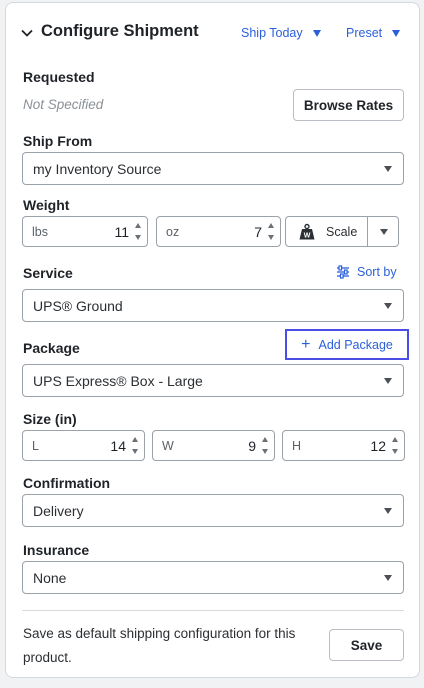 This screenshot has height=688, width=424. I want to click on insurance-label: Insurance, so click(56, 550).